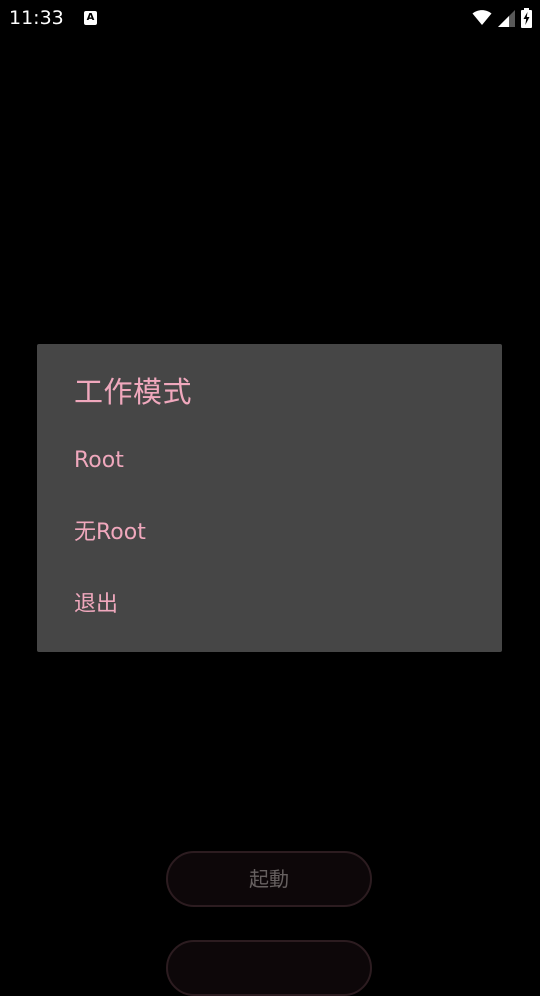  I want to click on dialog-title: 工作模式, so click(133, 392).